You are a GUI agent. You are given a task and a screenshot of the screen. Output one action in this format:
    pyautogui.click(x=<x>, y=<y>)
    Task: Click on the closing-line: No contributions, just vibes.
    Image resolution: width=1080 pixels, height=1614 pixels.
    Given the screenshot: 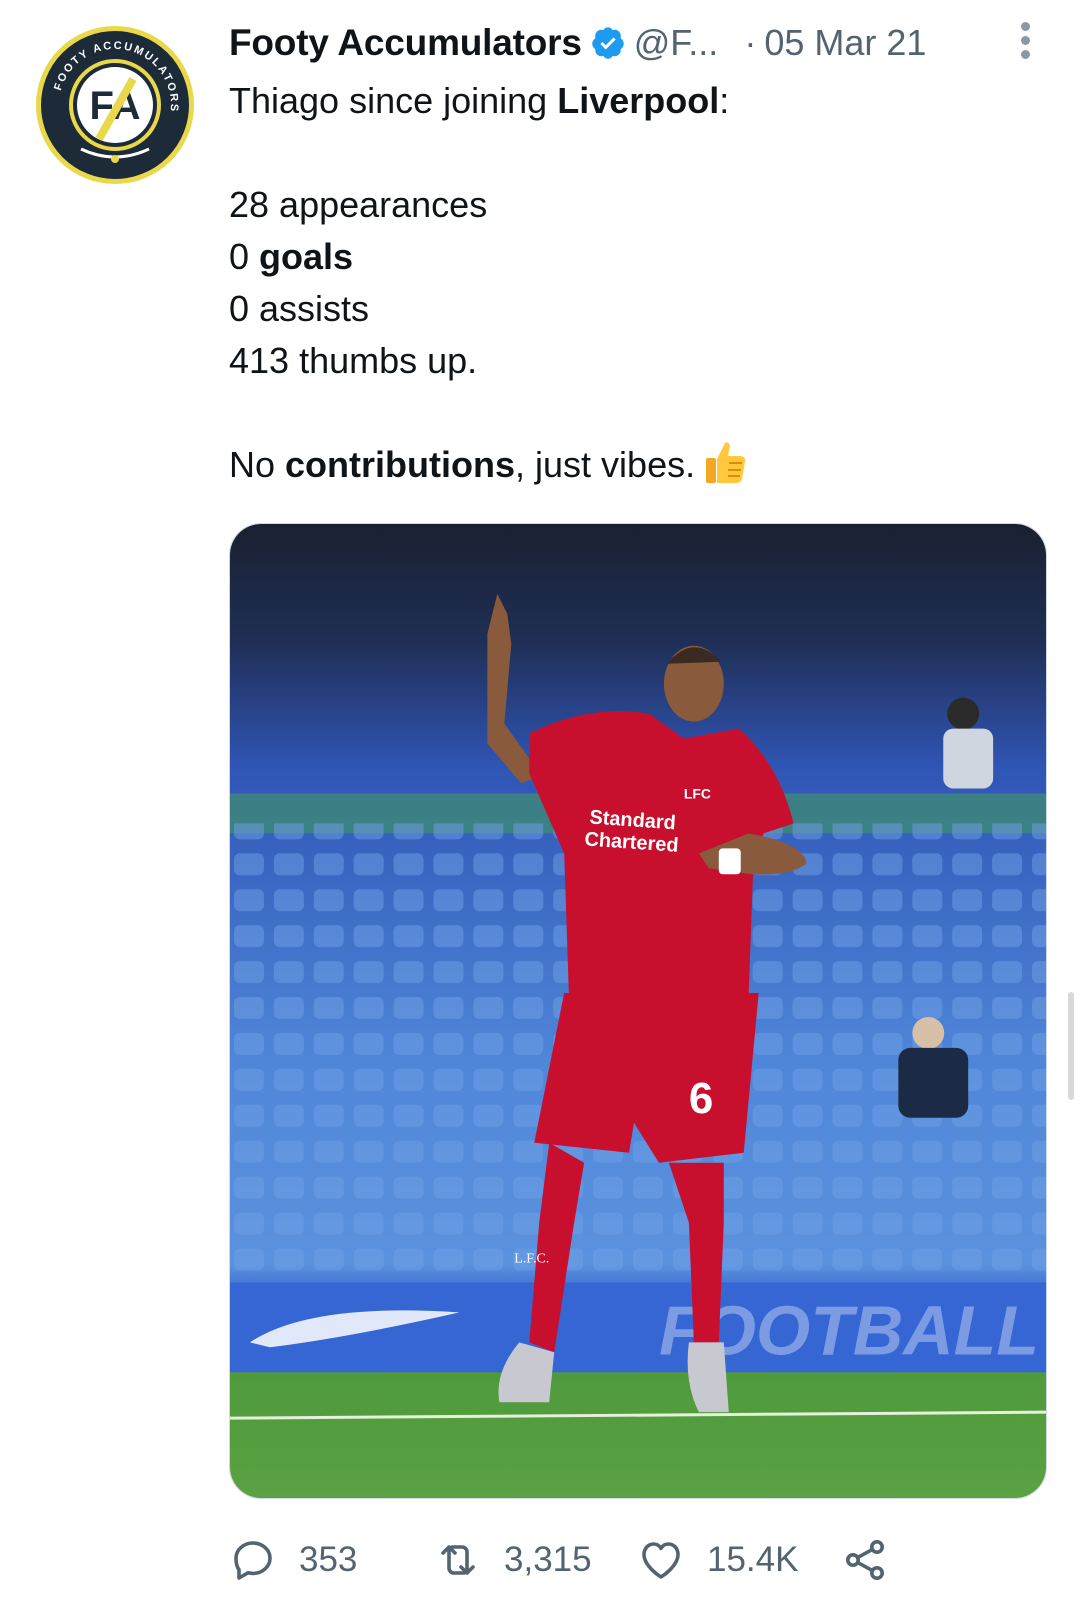 What is the action you would take?
    pyautogui.click(x=629, y=465)
    